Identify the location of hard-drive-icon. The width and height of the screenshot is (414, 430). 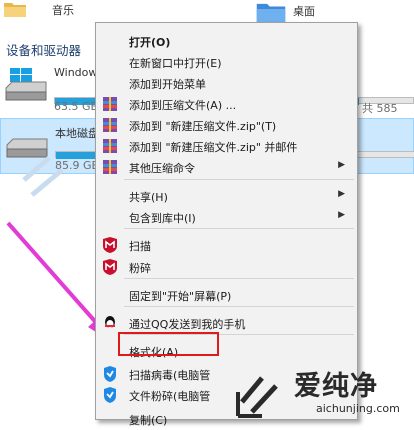
(26, 91).